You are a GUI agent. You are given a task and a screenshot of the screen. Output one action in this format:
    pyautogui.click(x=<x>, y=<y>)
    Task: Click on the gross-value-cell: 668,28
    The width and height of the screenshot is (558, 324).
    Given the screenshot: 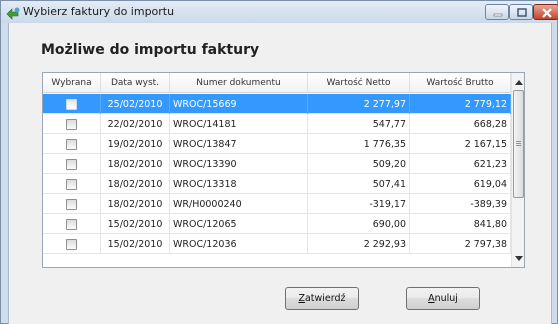 What is the action you would take?
    pyautogui.click(x=460, y=124)
    